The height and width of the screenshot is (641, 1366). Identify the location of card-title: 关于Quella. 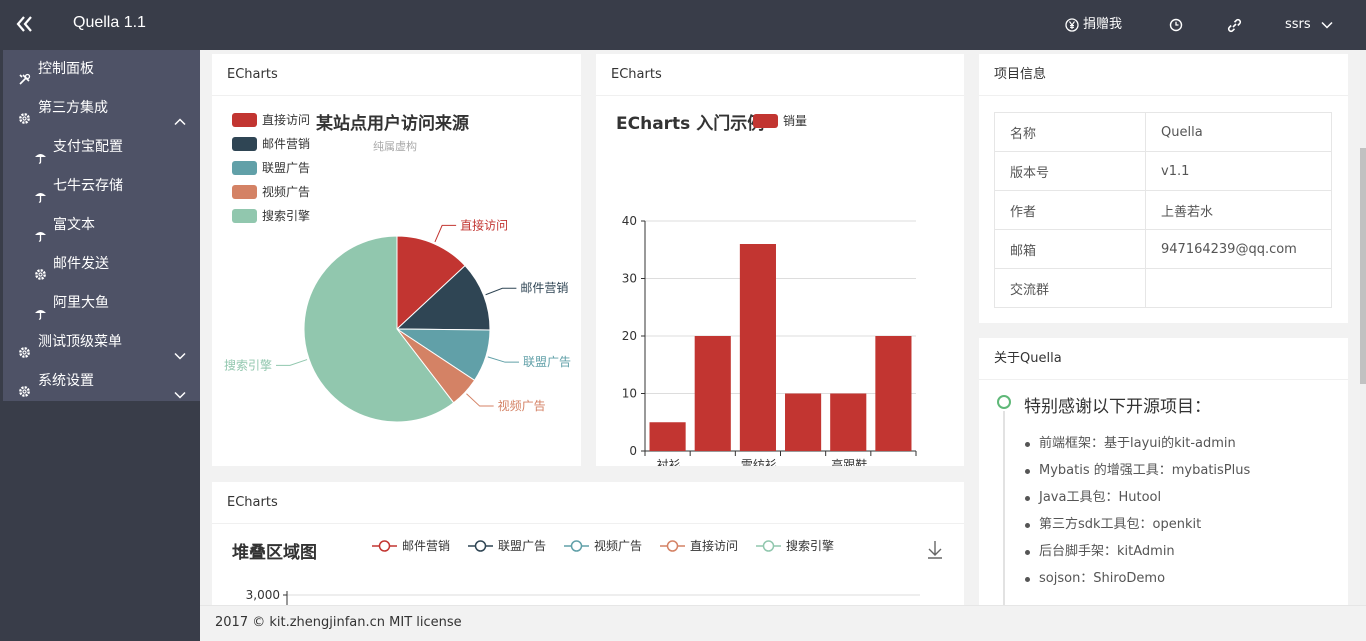
(1163, 359).